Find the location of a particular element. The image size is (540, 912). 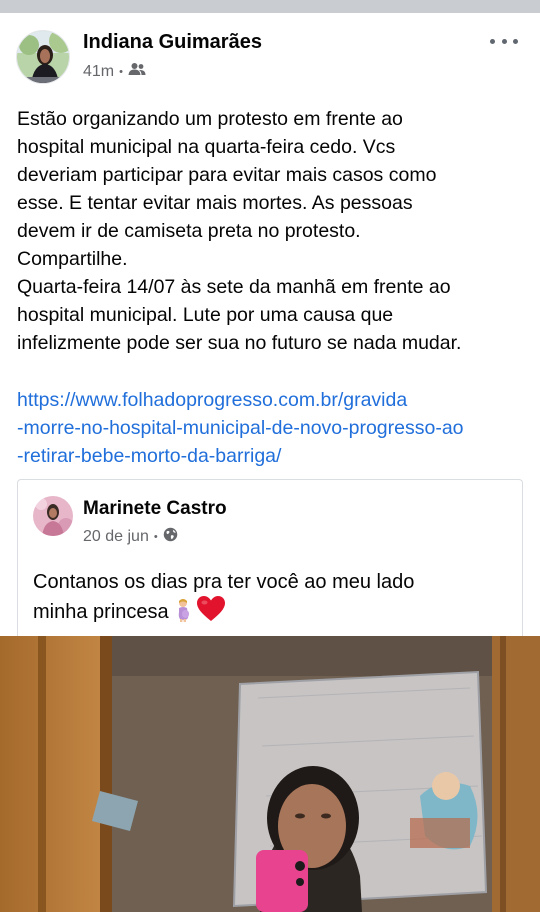

shared-text-line-with-emojis: minha princesa is located at coordinates (268, 611).